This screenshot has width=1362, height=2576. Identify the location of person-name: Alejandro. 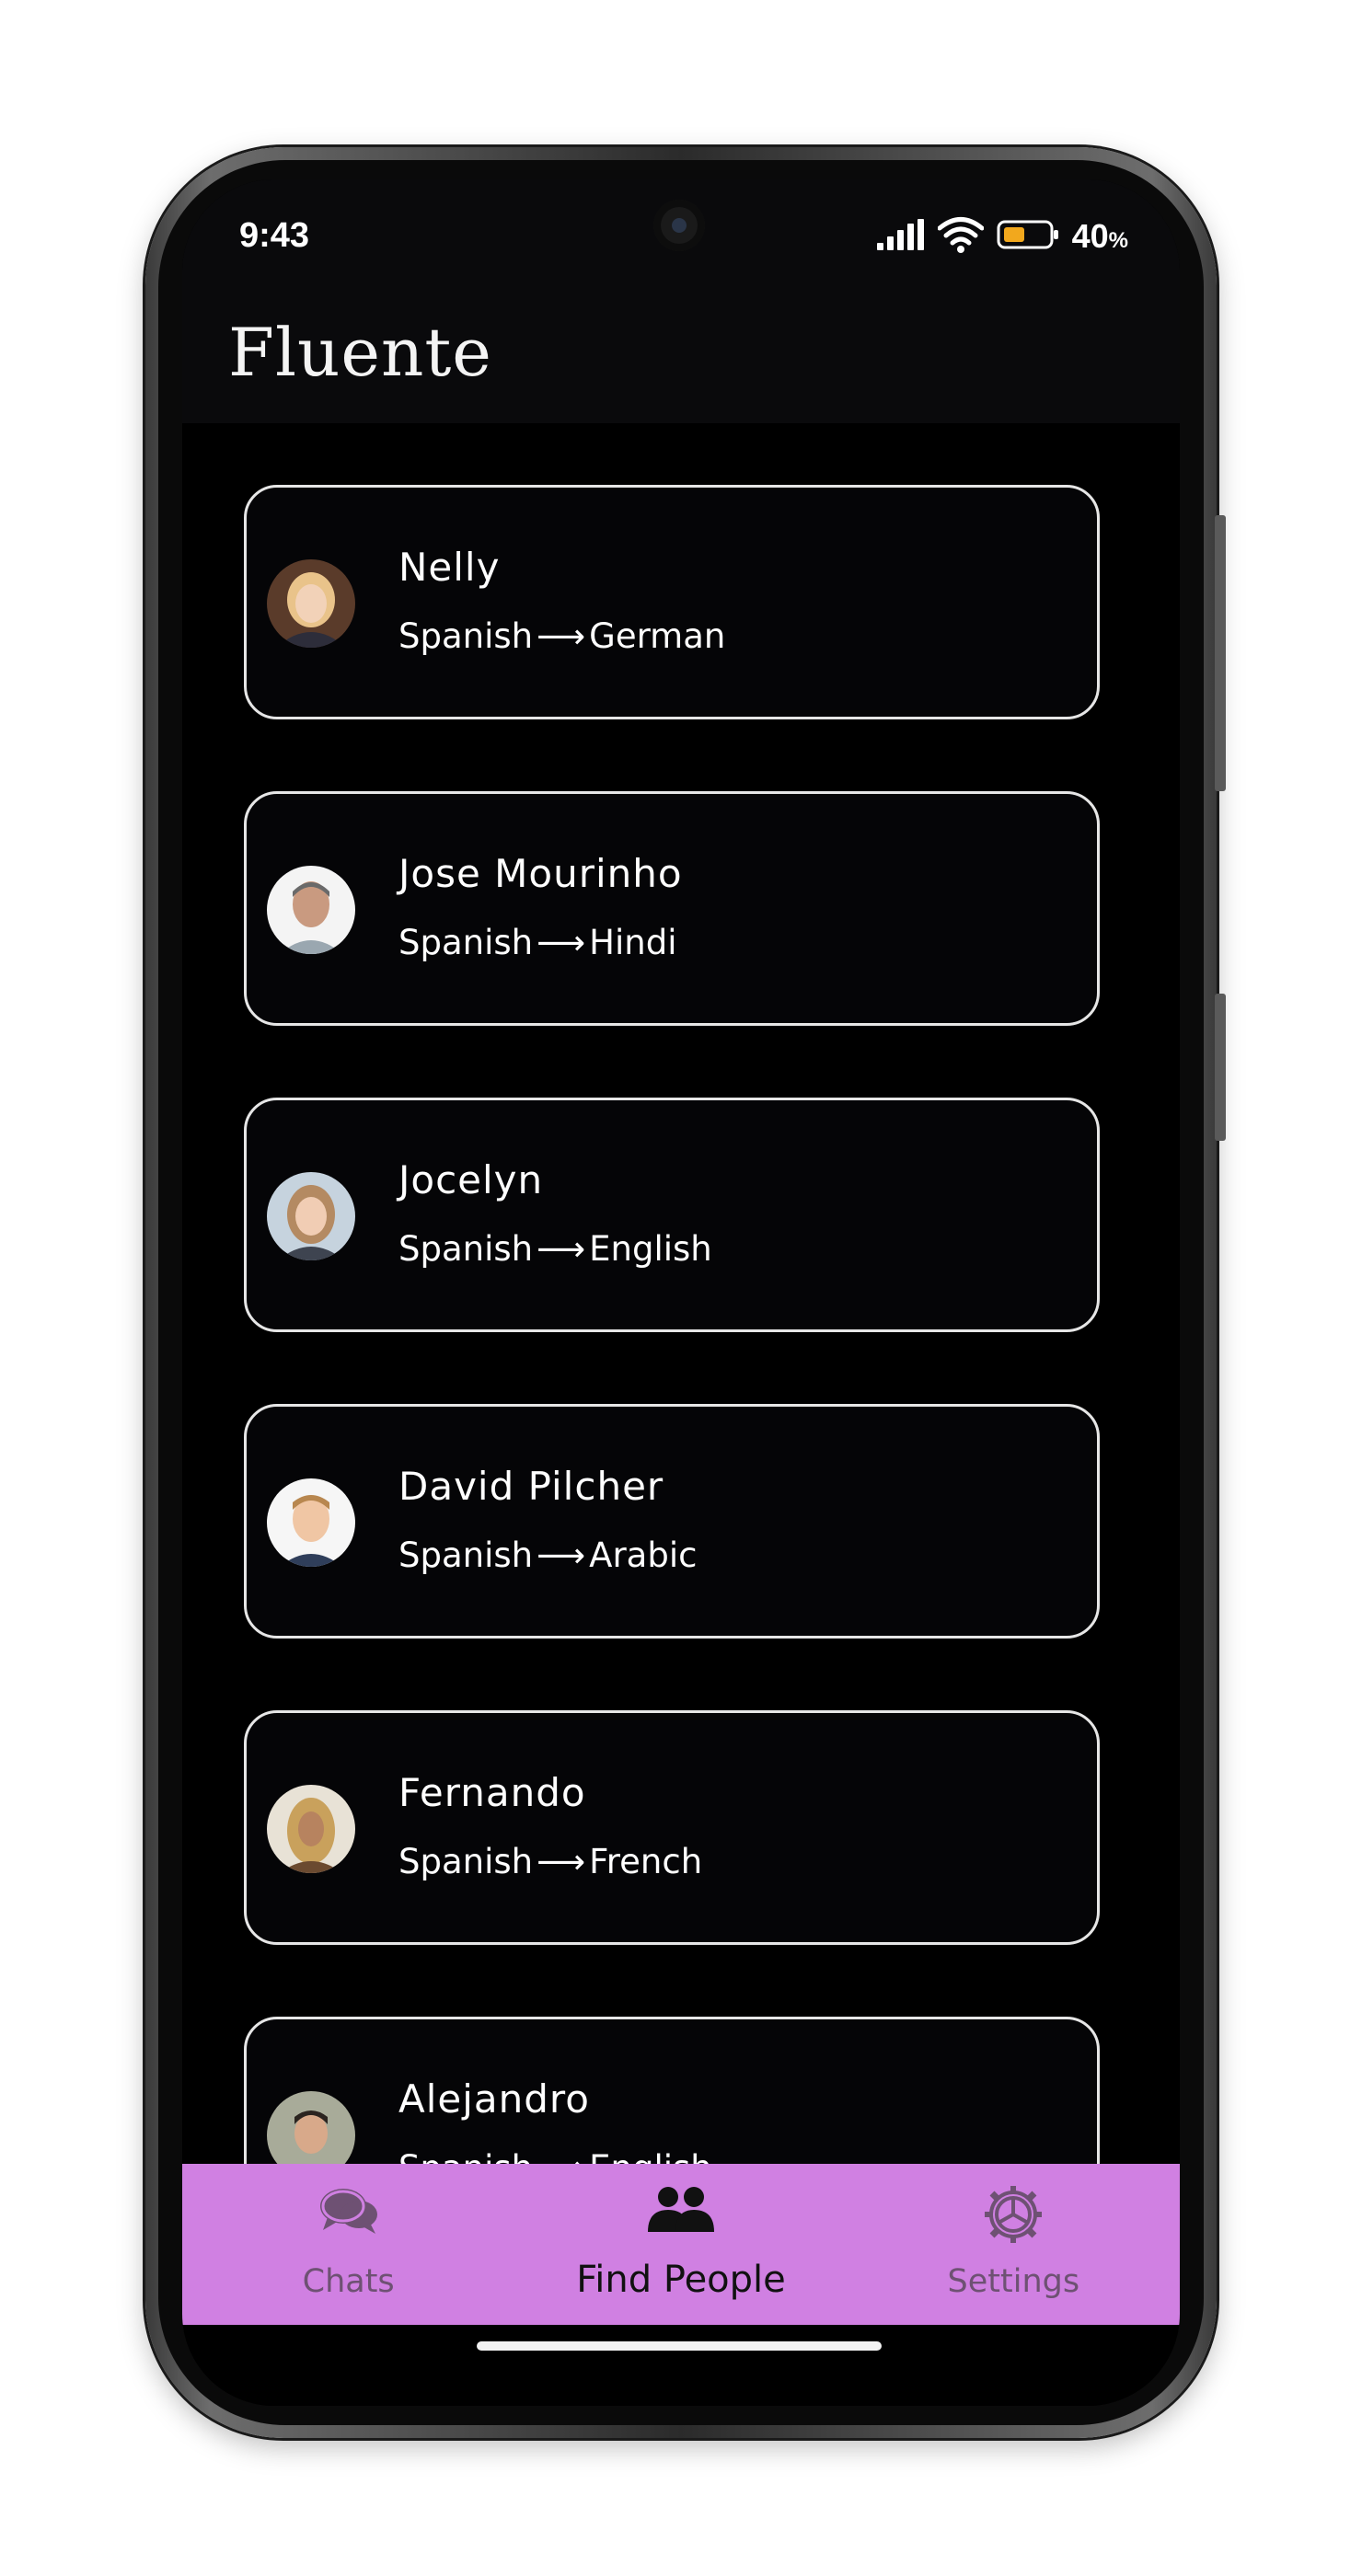
(494, 2099).